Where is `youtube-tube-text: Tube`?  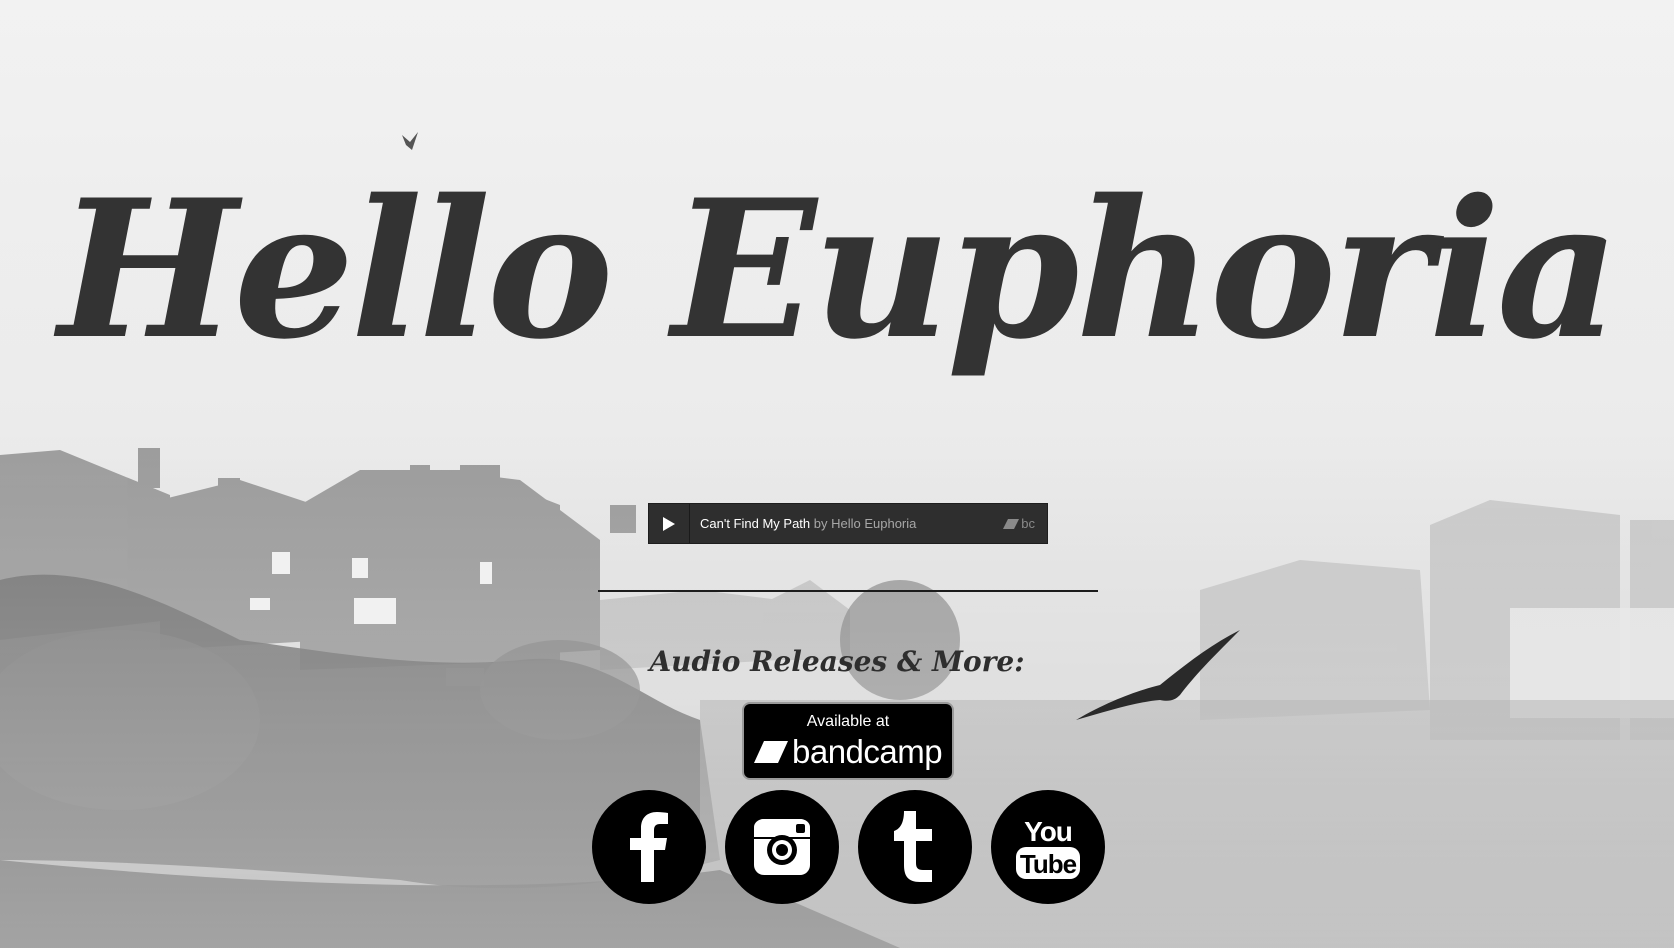 youtube-tube-text: Tube is located at coordinates (1048, 864).